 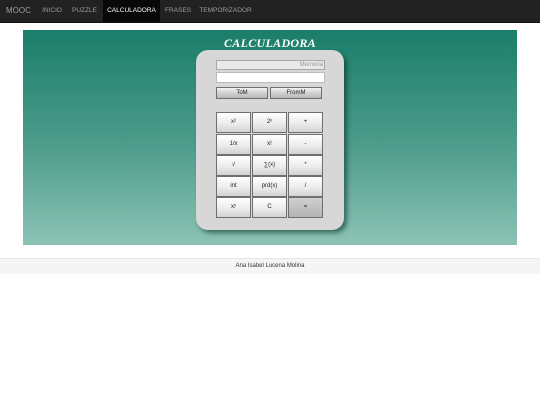 What do you see at coordinates (52, 11) in the screenshot?
I see `nav-item-inicio: INICIO` at bounding box center [52, 11].